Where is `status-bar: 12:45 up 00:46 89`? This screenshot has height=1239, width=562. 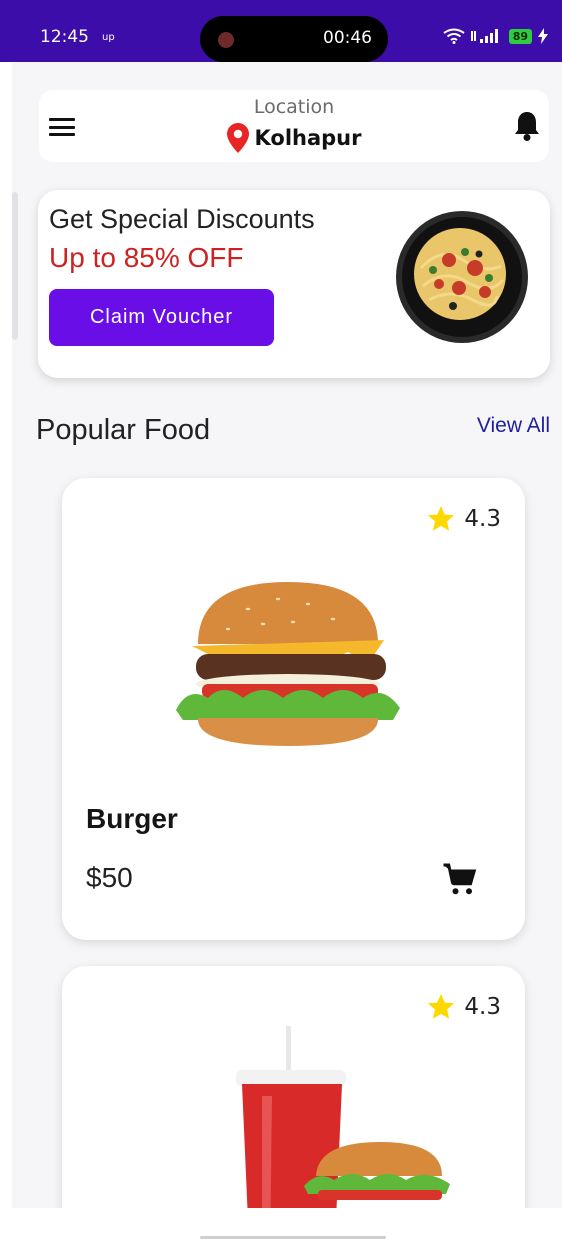
status-bar: 12:45 up 00:46 89 is located at coordinates (281, 31).